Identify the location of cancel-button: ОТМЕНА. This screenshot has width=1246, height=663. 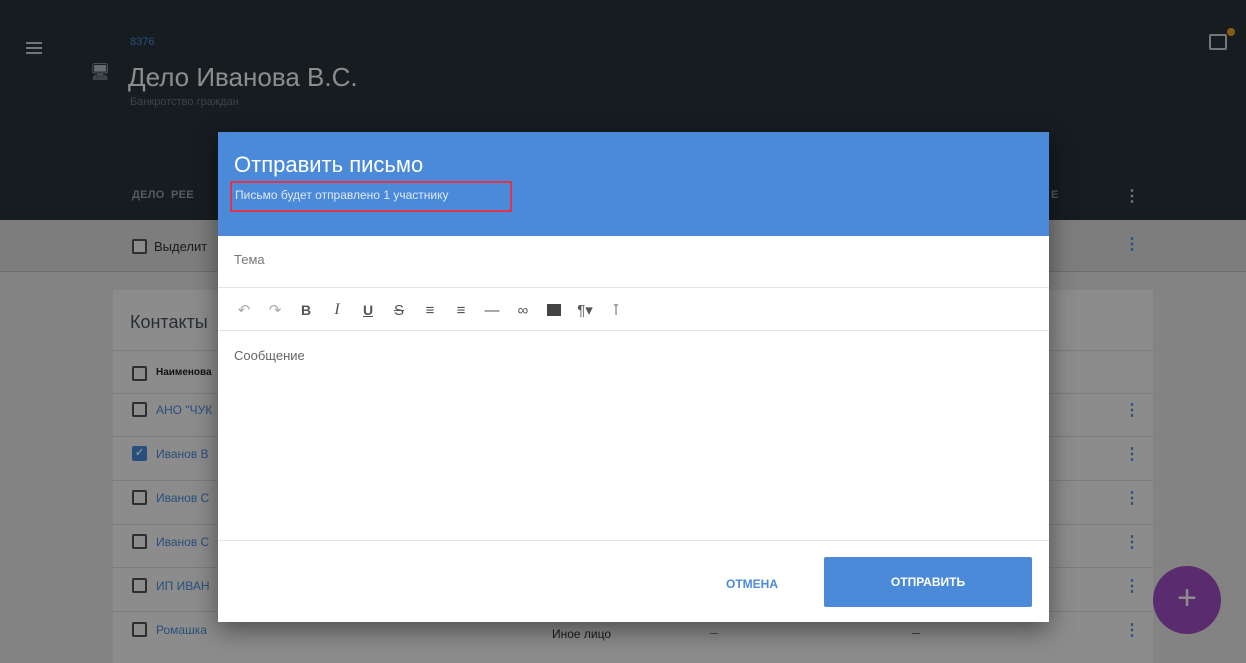
(752, 584).